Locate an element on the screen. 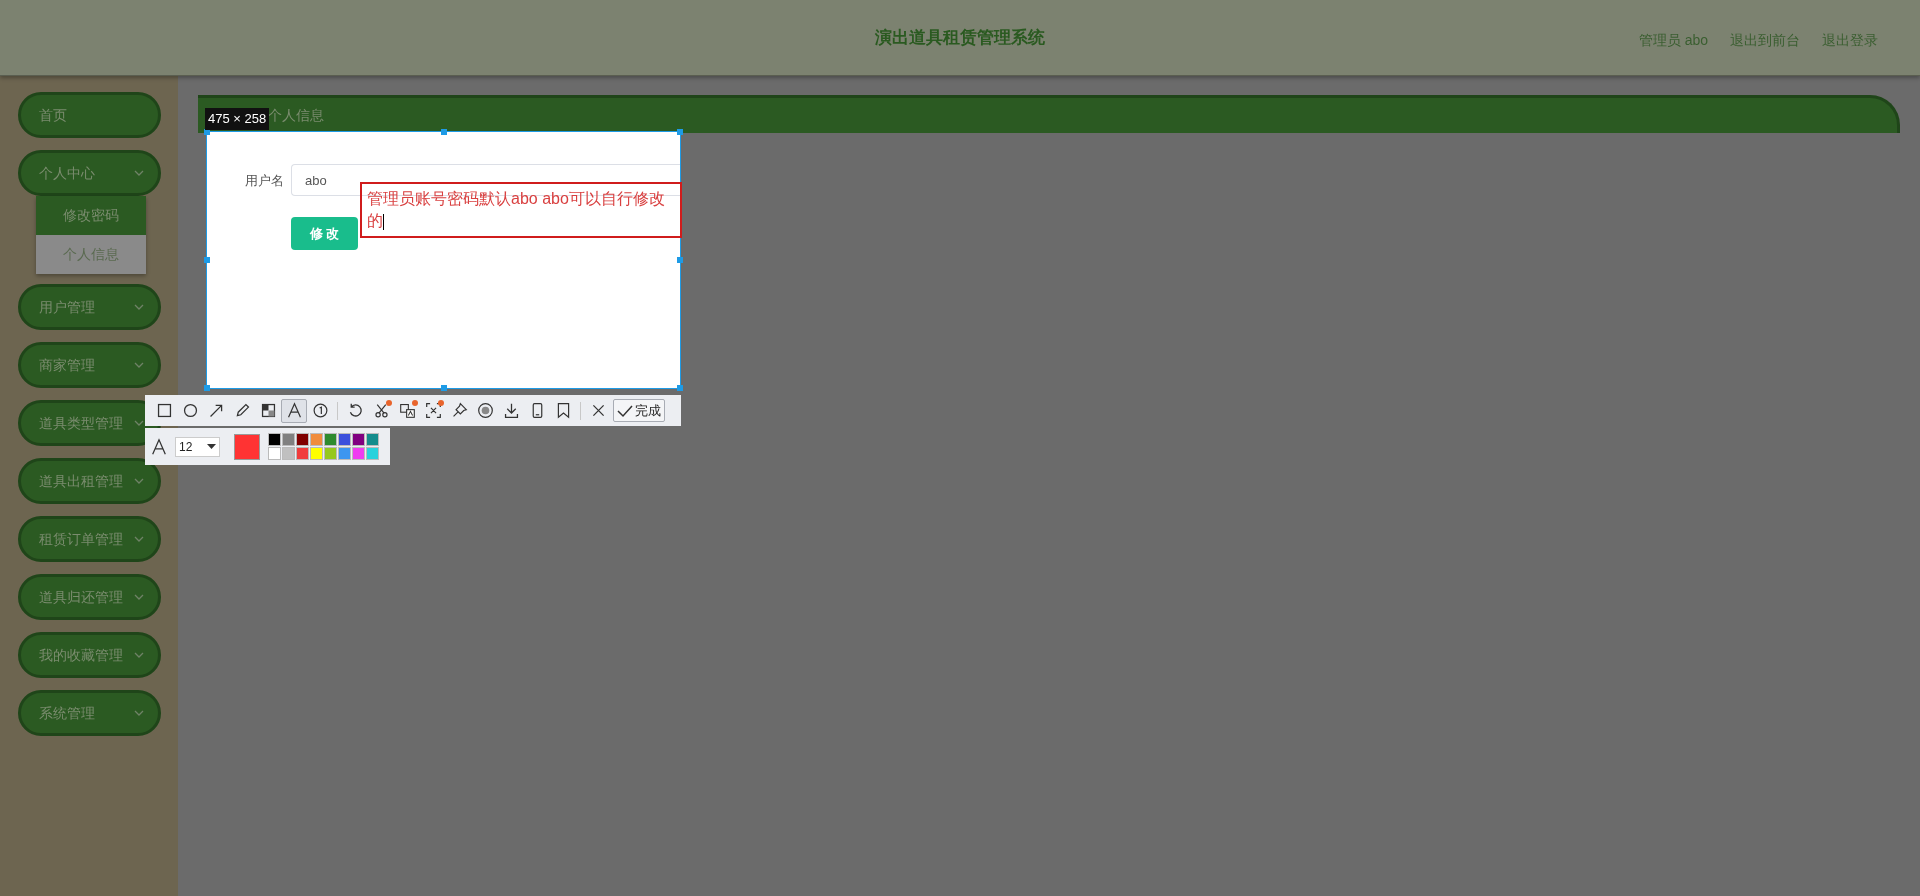 Image resolution: width=1920 pixels, height=896 pixels. sidebar-item: 道具归还管理 is located at coordinates (89, 597).